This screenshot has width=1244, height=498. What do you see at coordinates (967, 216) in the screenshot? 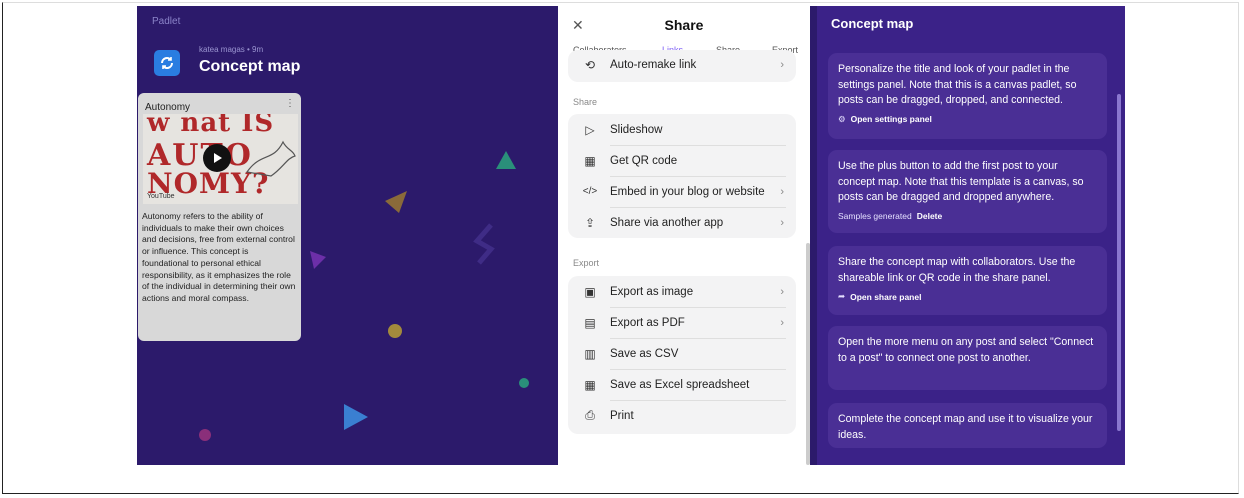
I see `samples-row: Samples generated Delete` at bounding box center [967, 216].